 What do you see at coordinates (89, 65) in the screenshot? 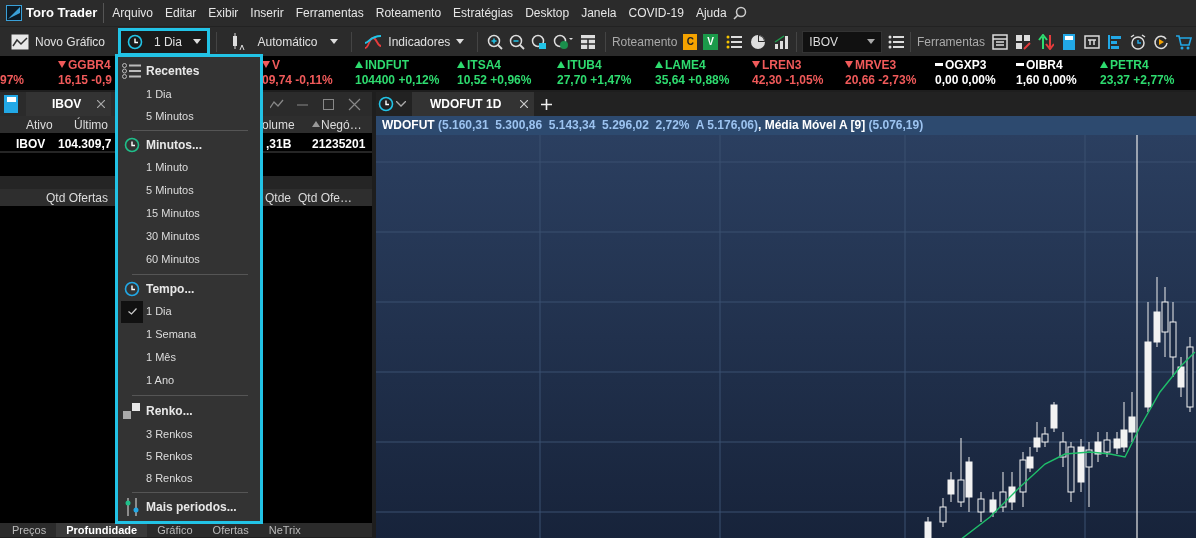
I see `ticker-symbol: GGBR4` at bounding box center [89, 65].